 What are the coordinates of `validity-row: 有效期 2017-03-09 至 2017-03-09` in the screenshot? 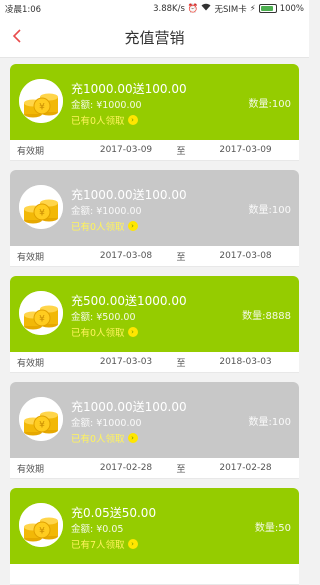 It's located at (154, 150).